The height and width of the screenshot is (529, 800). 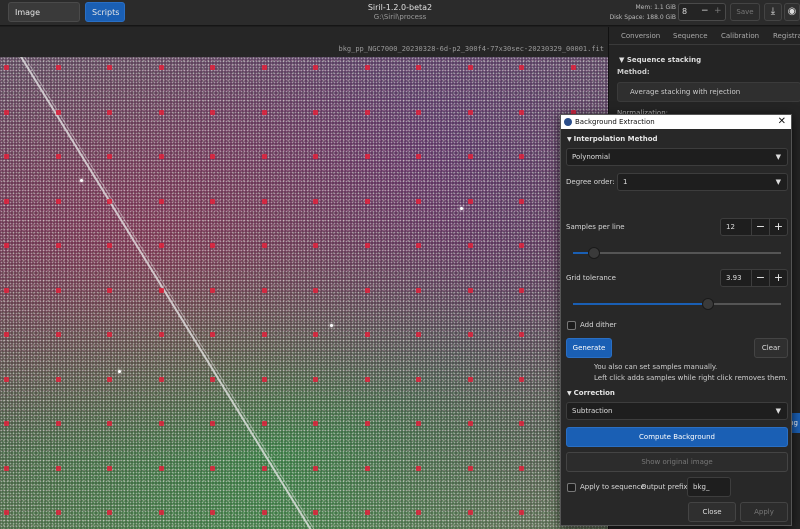 I want to click on degree-order-dropdown: 1 ▼, so click(x=702, y=182).